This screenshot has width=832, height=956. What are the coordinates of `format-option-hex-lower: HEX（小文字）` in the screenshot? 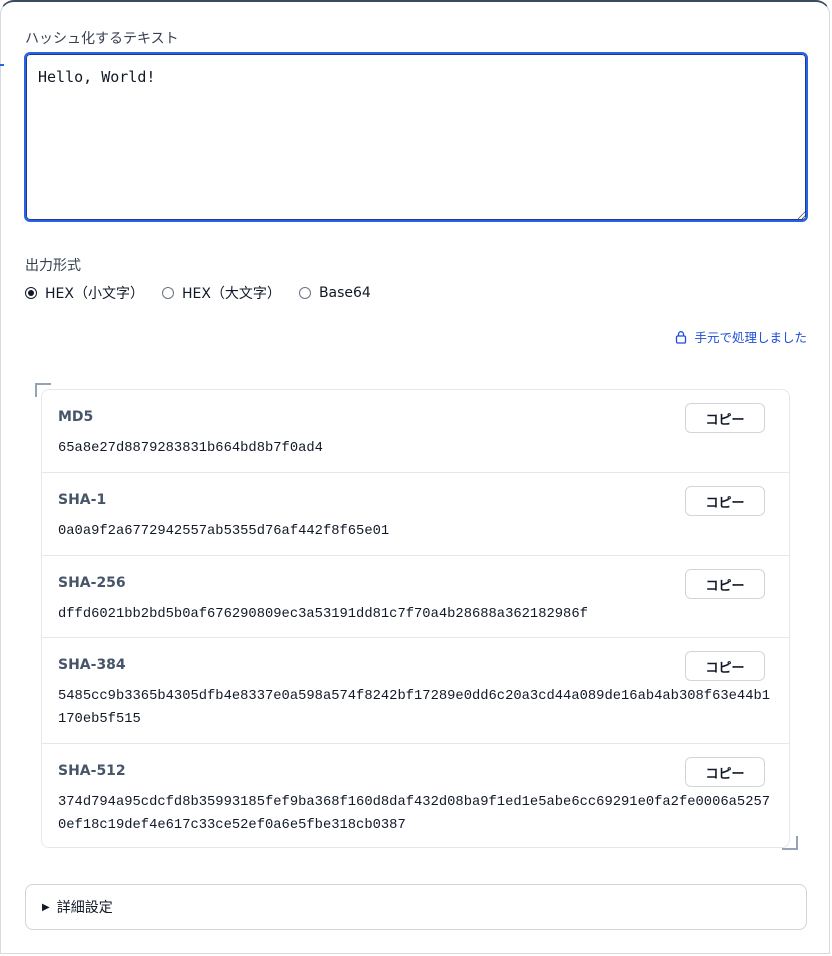 It's located at (84, 293).